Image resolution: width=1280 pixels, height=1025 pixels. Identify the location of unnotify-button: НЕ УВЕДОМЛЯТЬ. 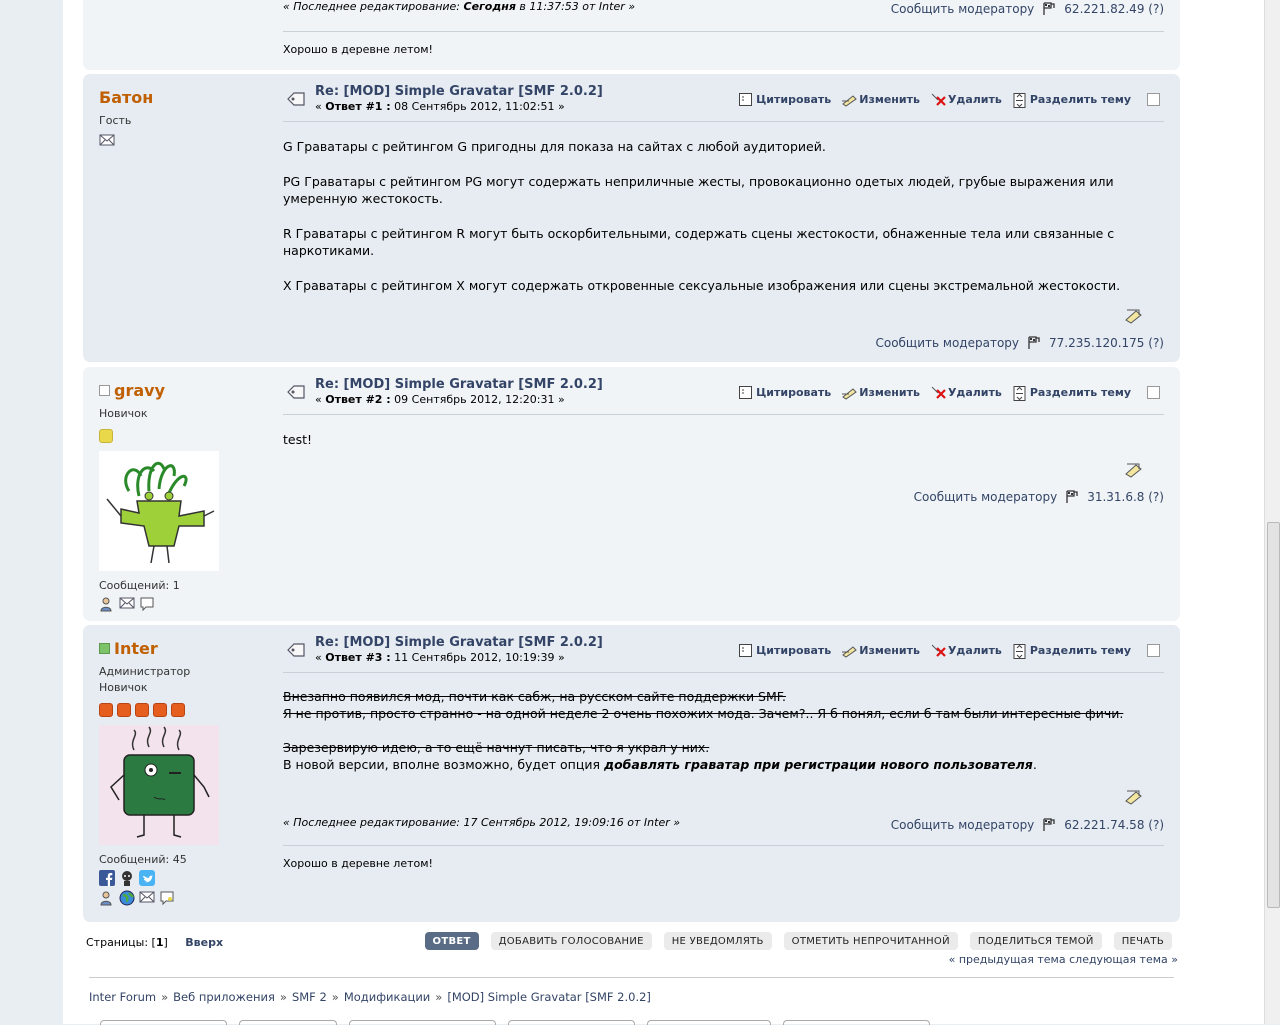
(717, 941).